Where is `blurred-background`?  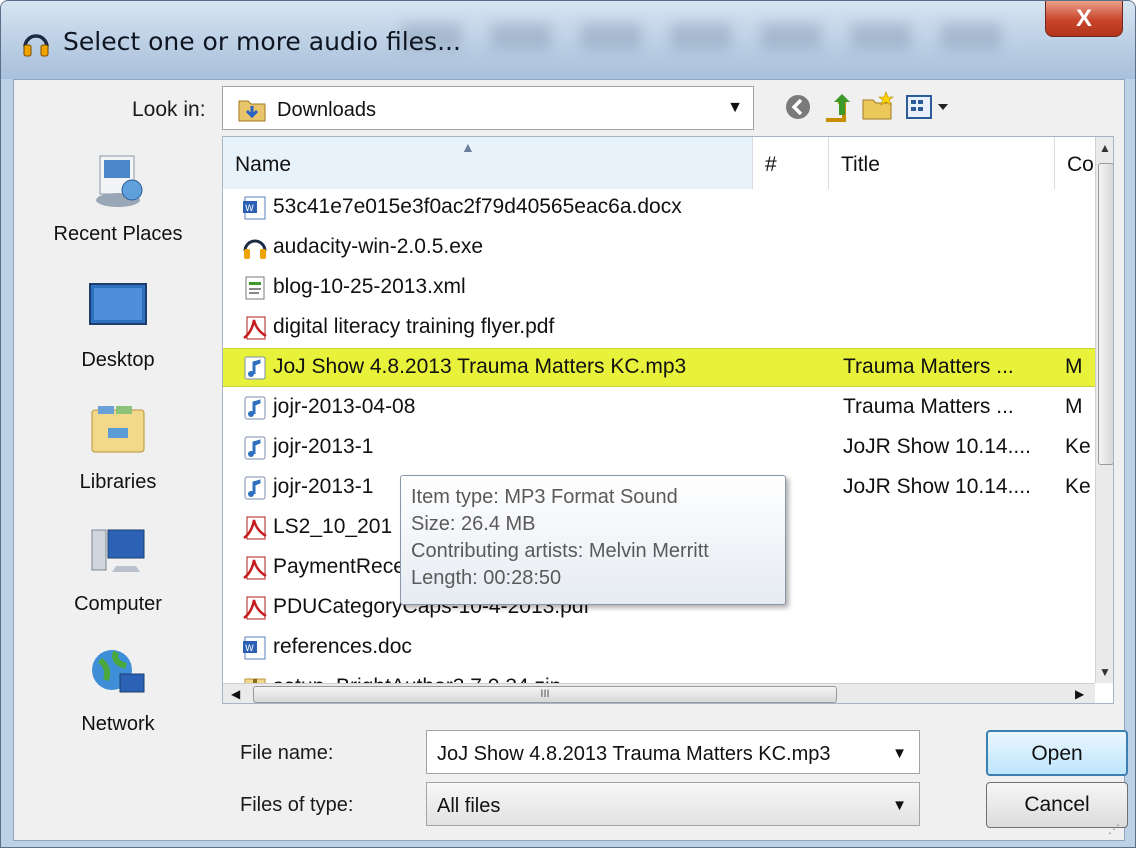 blurred-background is located at coordinates (716, 36).